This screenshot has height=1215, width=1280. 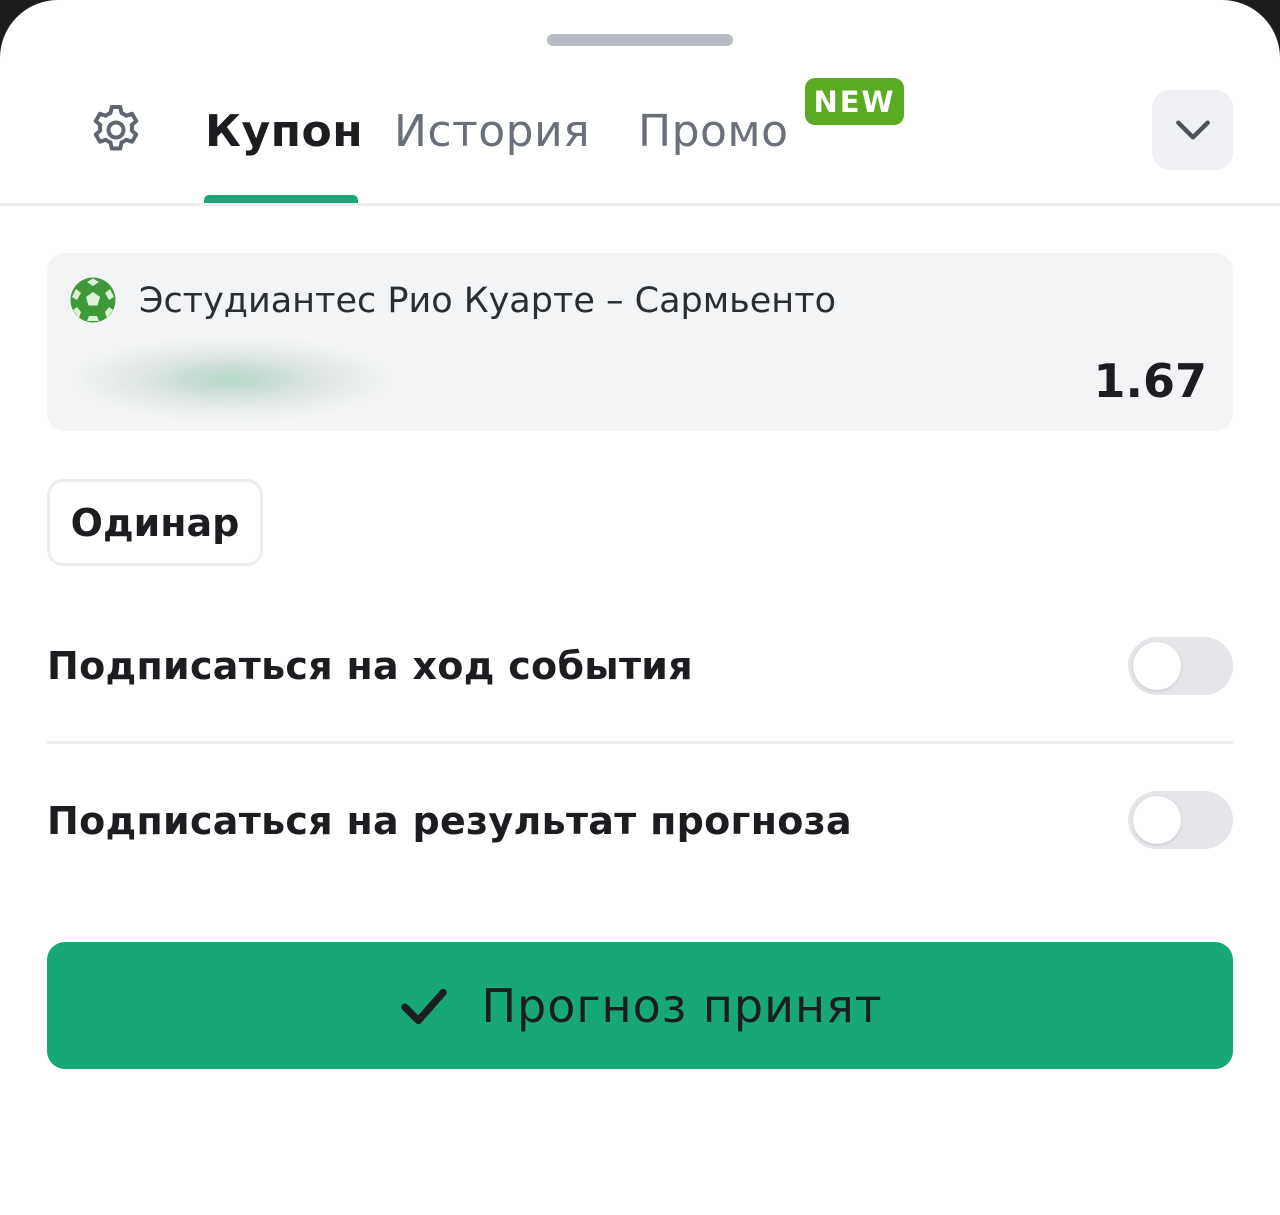 What do you see at coordinates (93, 300) in the screenshot?
I see `soccer-ball-icon` at bounding box center [93, 300].